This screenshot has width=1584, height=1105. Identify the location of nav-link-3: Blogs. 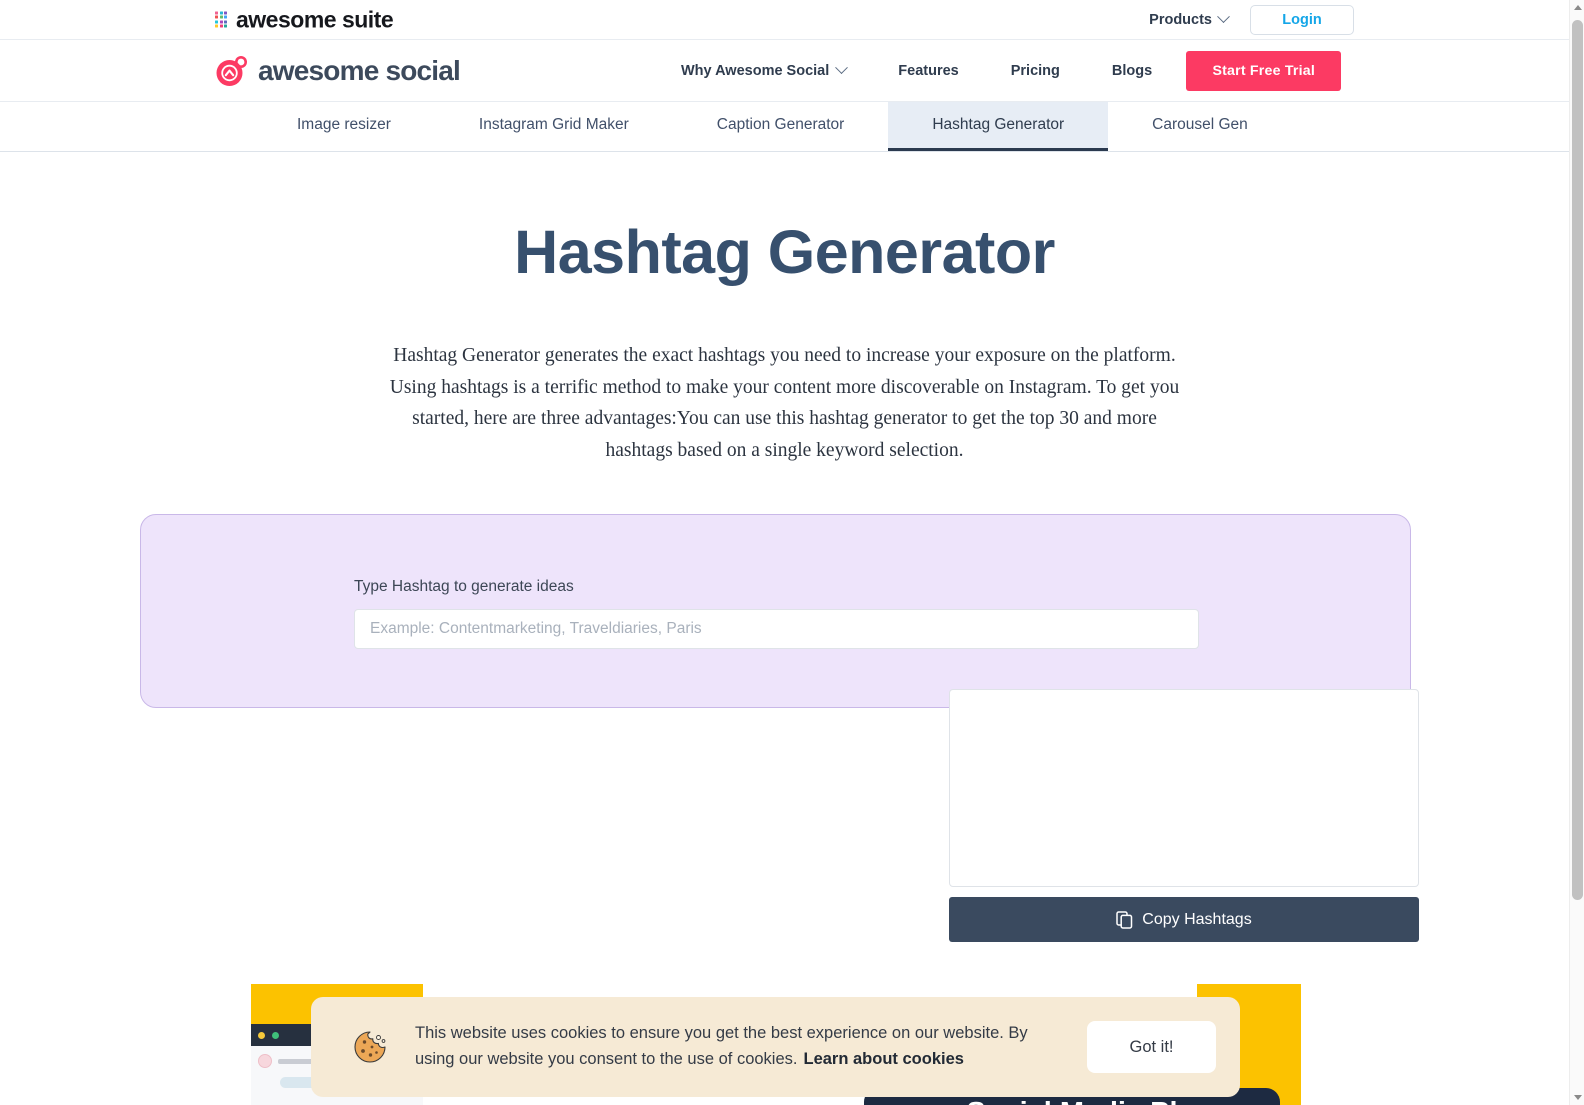
(1132, 71).